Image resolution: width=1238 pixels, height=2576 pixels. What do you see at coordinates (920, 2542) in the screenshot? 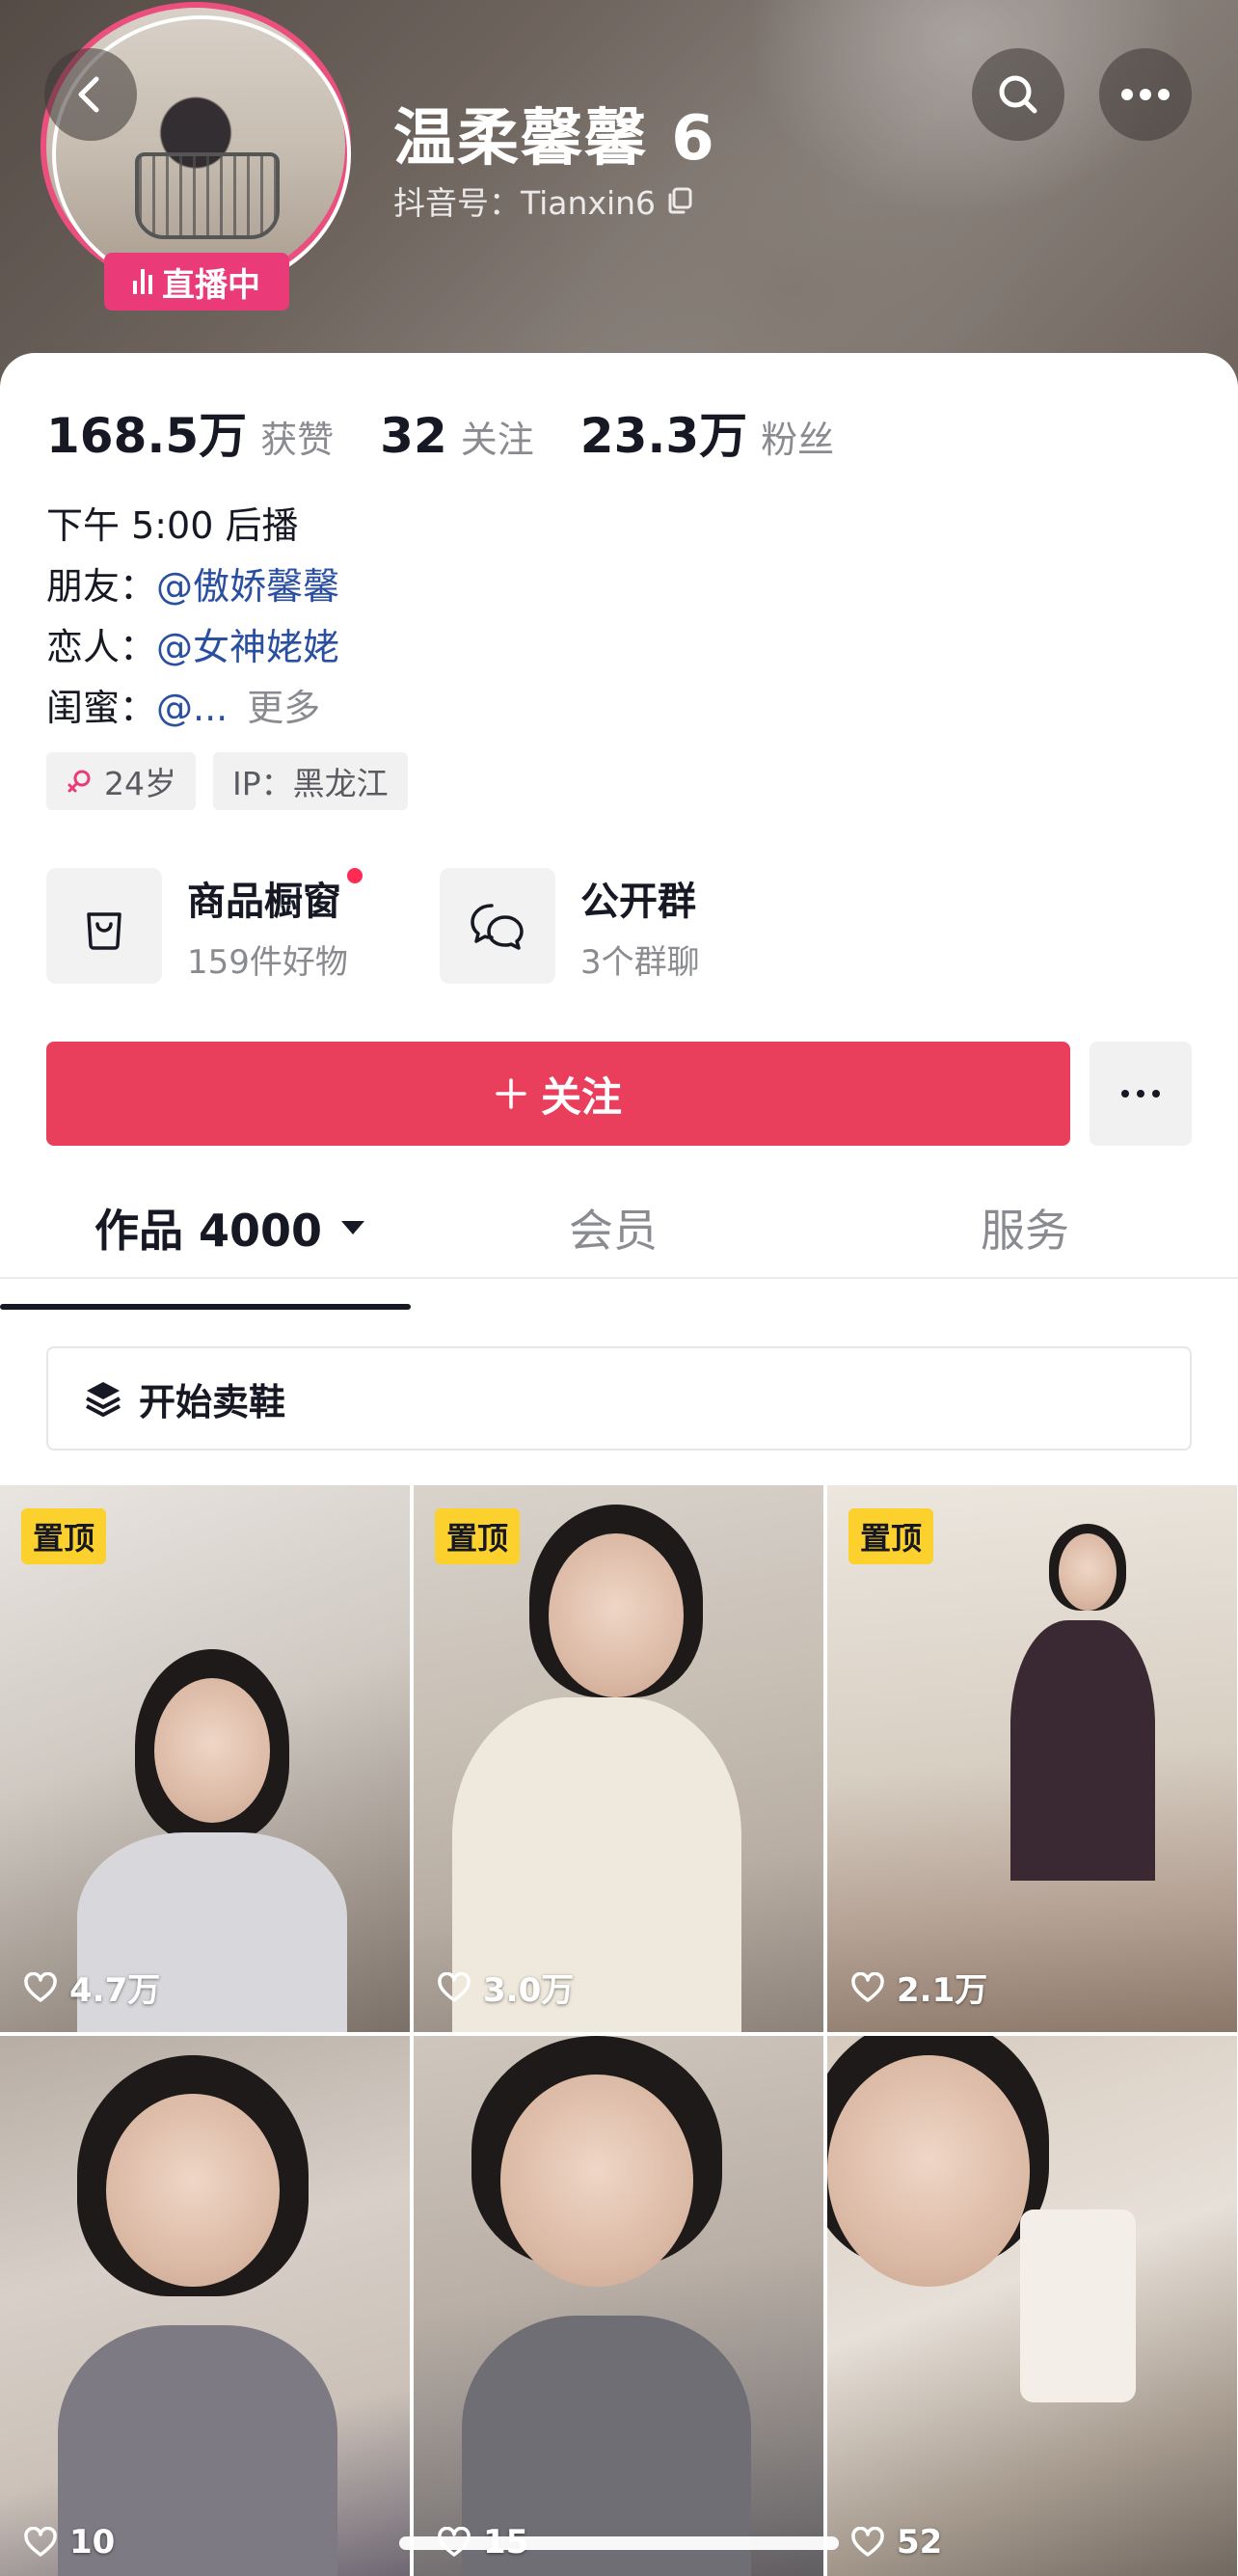
I see `video-likes-count: 52` at bounding box center [920, 2542].